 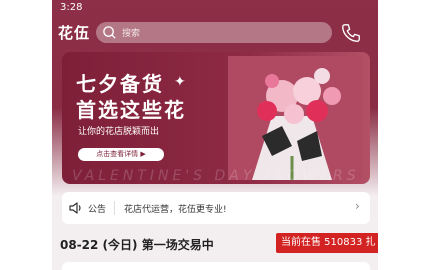 I want to click on content-card, so click(x=216, y=266).